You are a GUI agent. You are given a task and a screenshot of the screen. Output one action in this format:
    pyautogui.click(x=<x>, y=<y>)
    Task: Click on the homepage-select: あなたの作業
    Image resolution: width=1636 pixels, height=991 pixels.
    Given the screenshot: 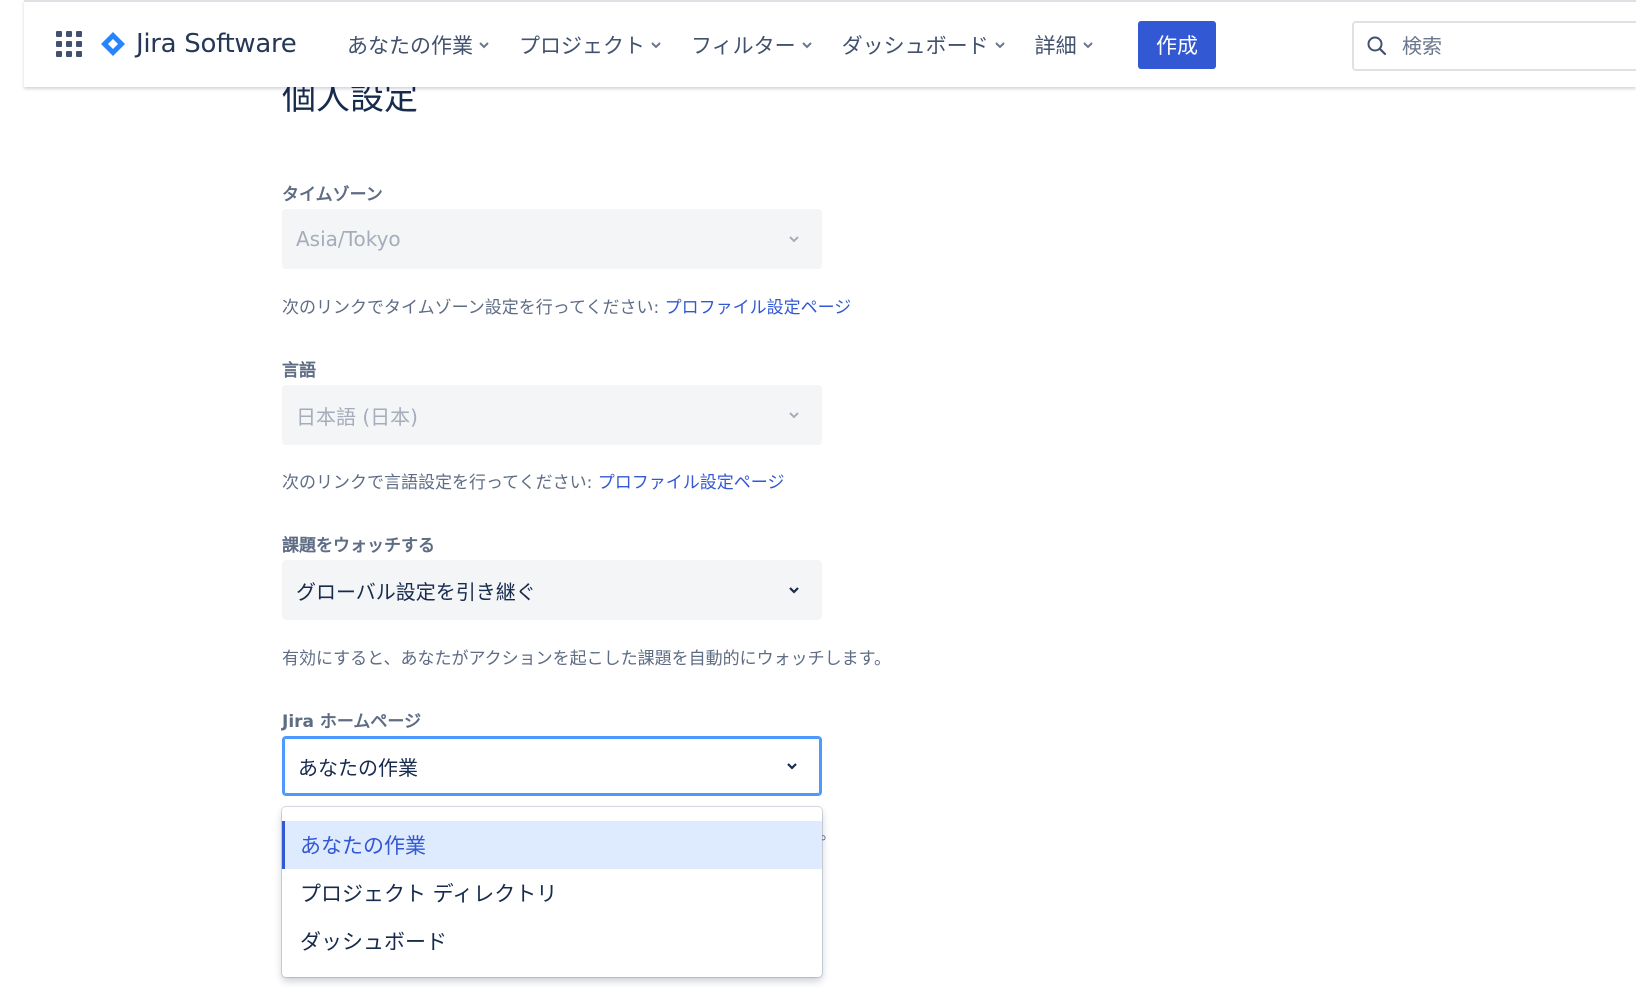 What is the action you would take?
    pyautogui.click(x=552, y=766)
    